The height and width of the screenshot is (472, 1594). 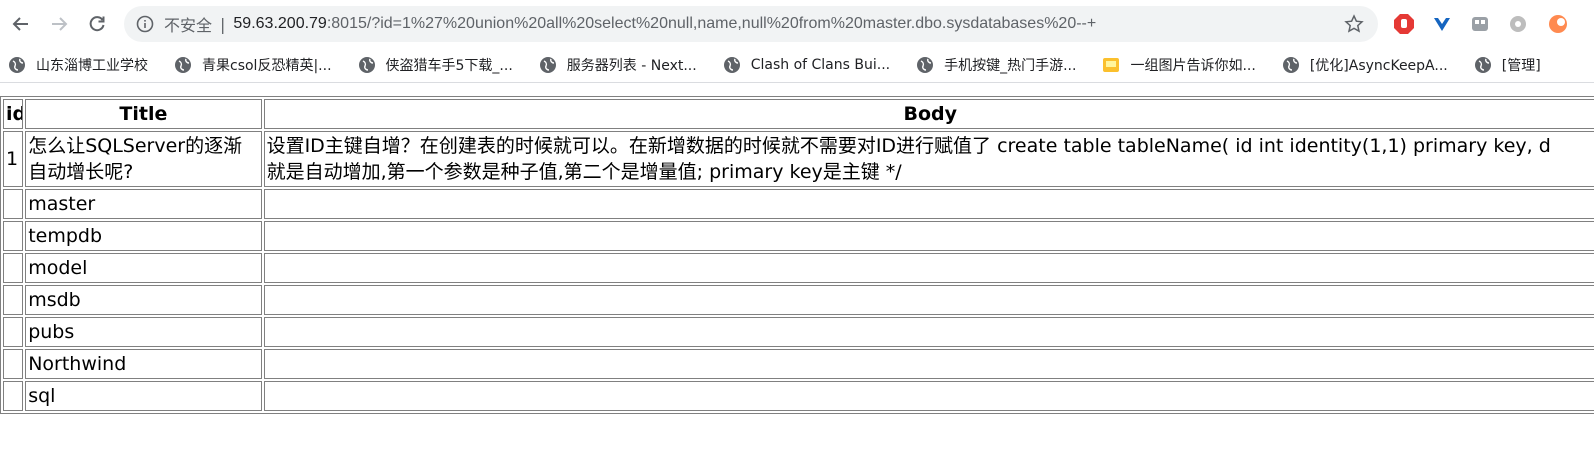 I want to click on cell-title: msdb, so click(x=143, y=300).